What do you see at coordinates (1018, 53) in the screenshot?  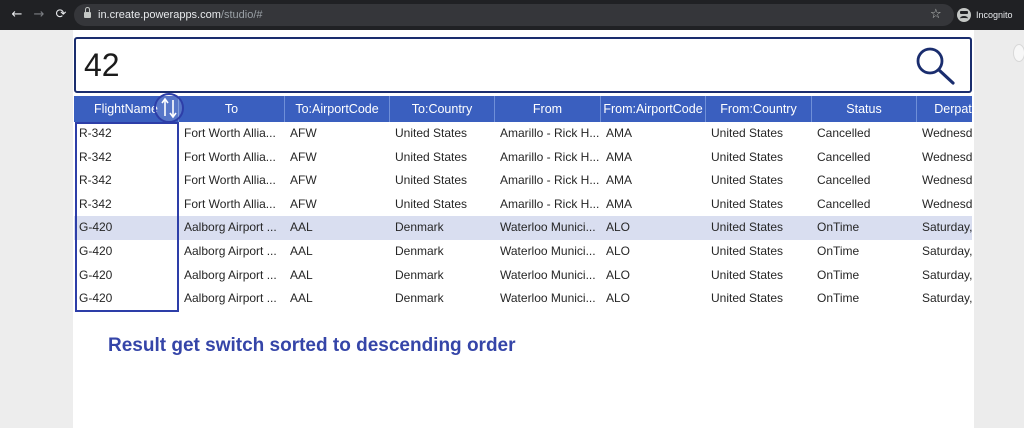 I see `panel-handle` at bounding box center [1018, 53].